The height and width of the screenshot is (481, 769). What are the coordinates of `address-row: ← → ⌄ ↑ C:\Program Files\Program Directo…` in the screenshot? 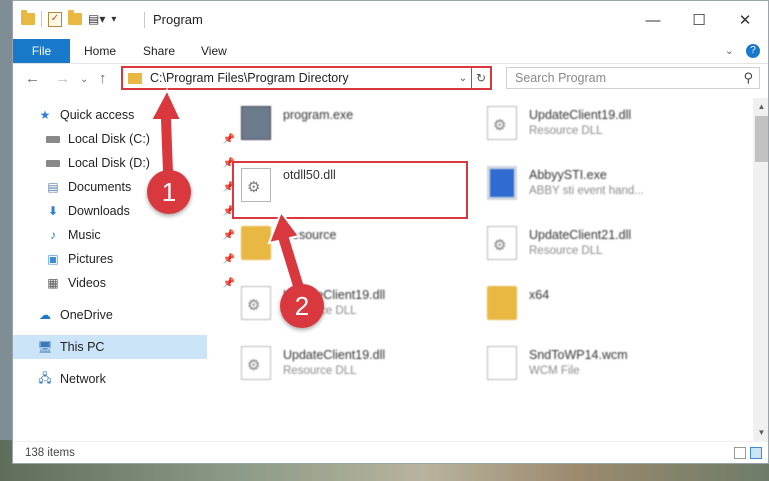 It's located at (390, 79).